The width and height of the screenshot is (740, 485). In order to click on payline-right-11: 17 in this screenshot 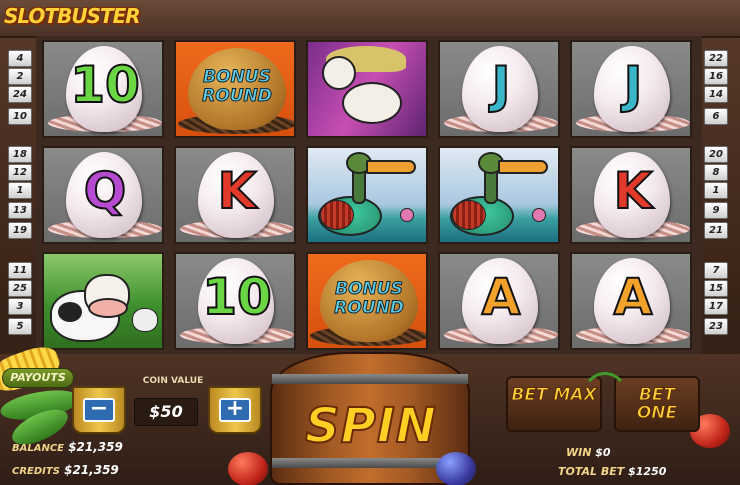, I will do `click(716, 306)`.